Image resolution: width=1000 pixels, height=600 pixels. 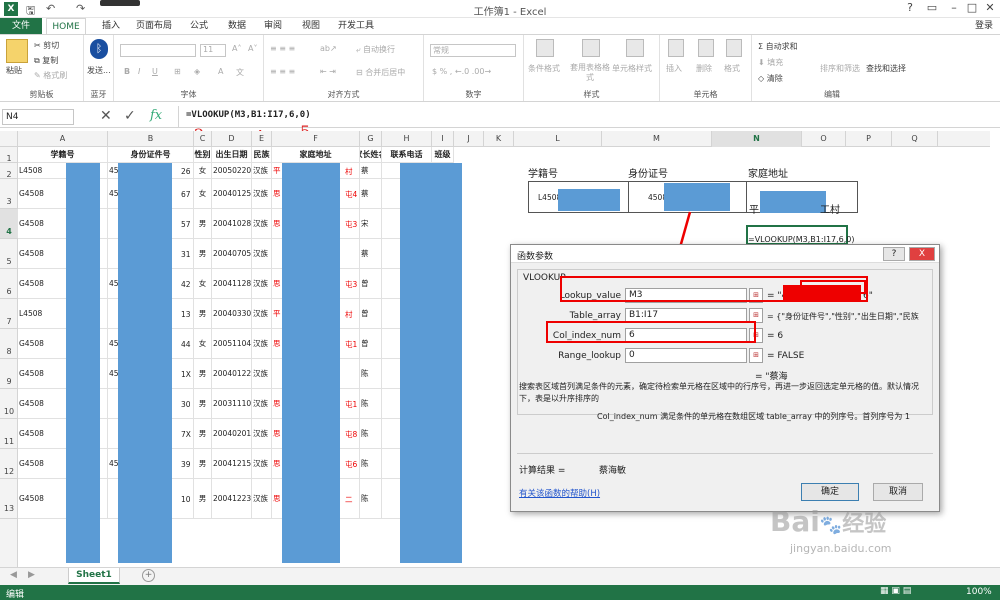 I want to click on table-cell: 20031110, so click(x=232, y=404).